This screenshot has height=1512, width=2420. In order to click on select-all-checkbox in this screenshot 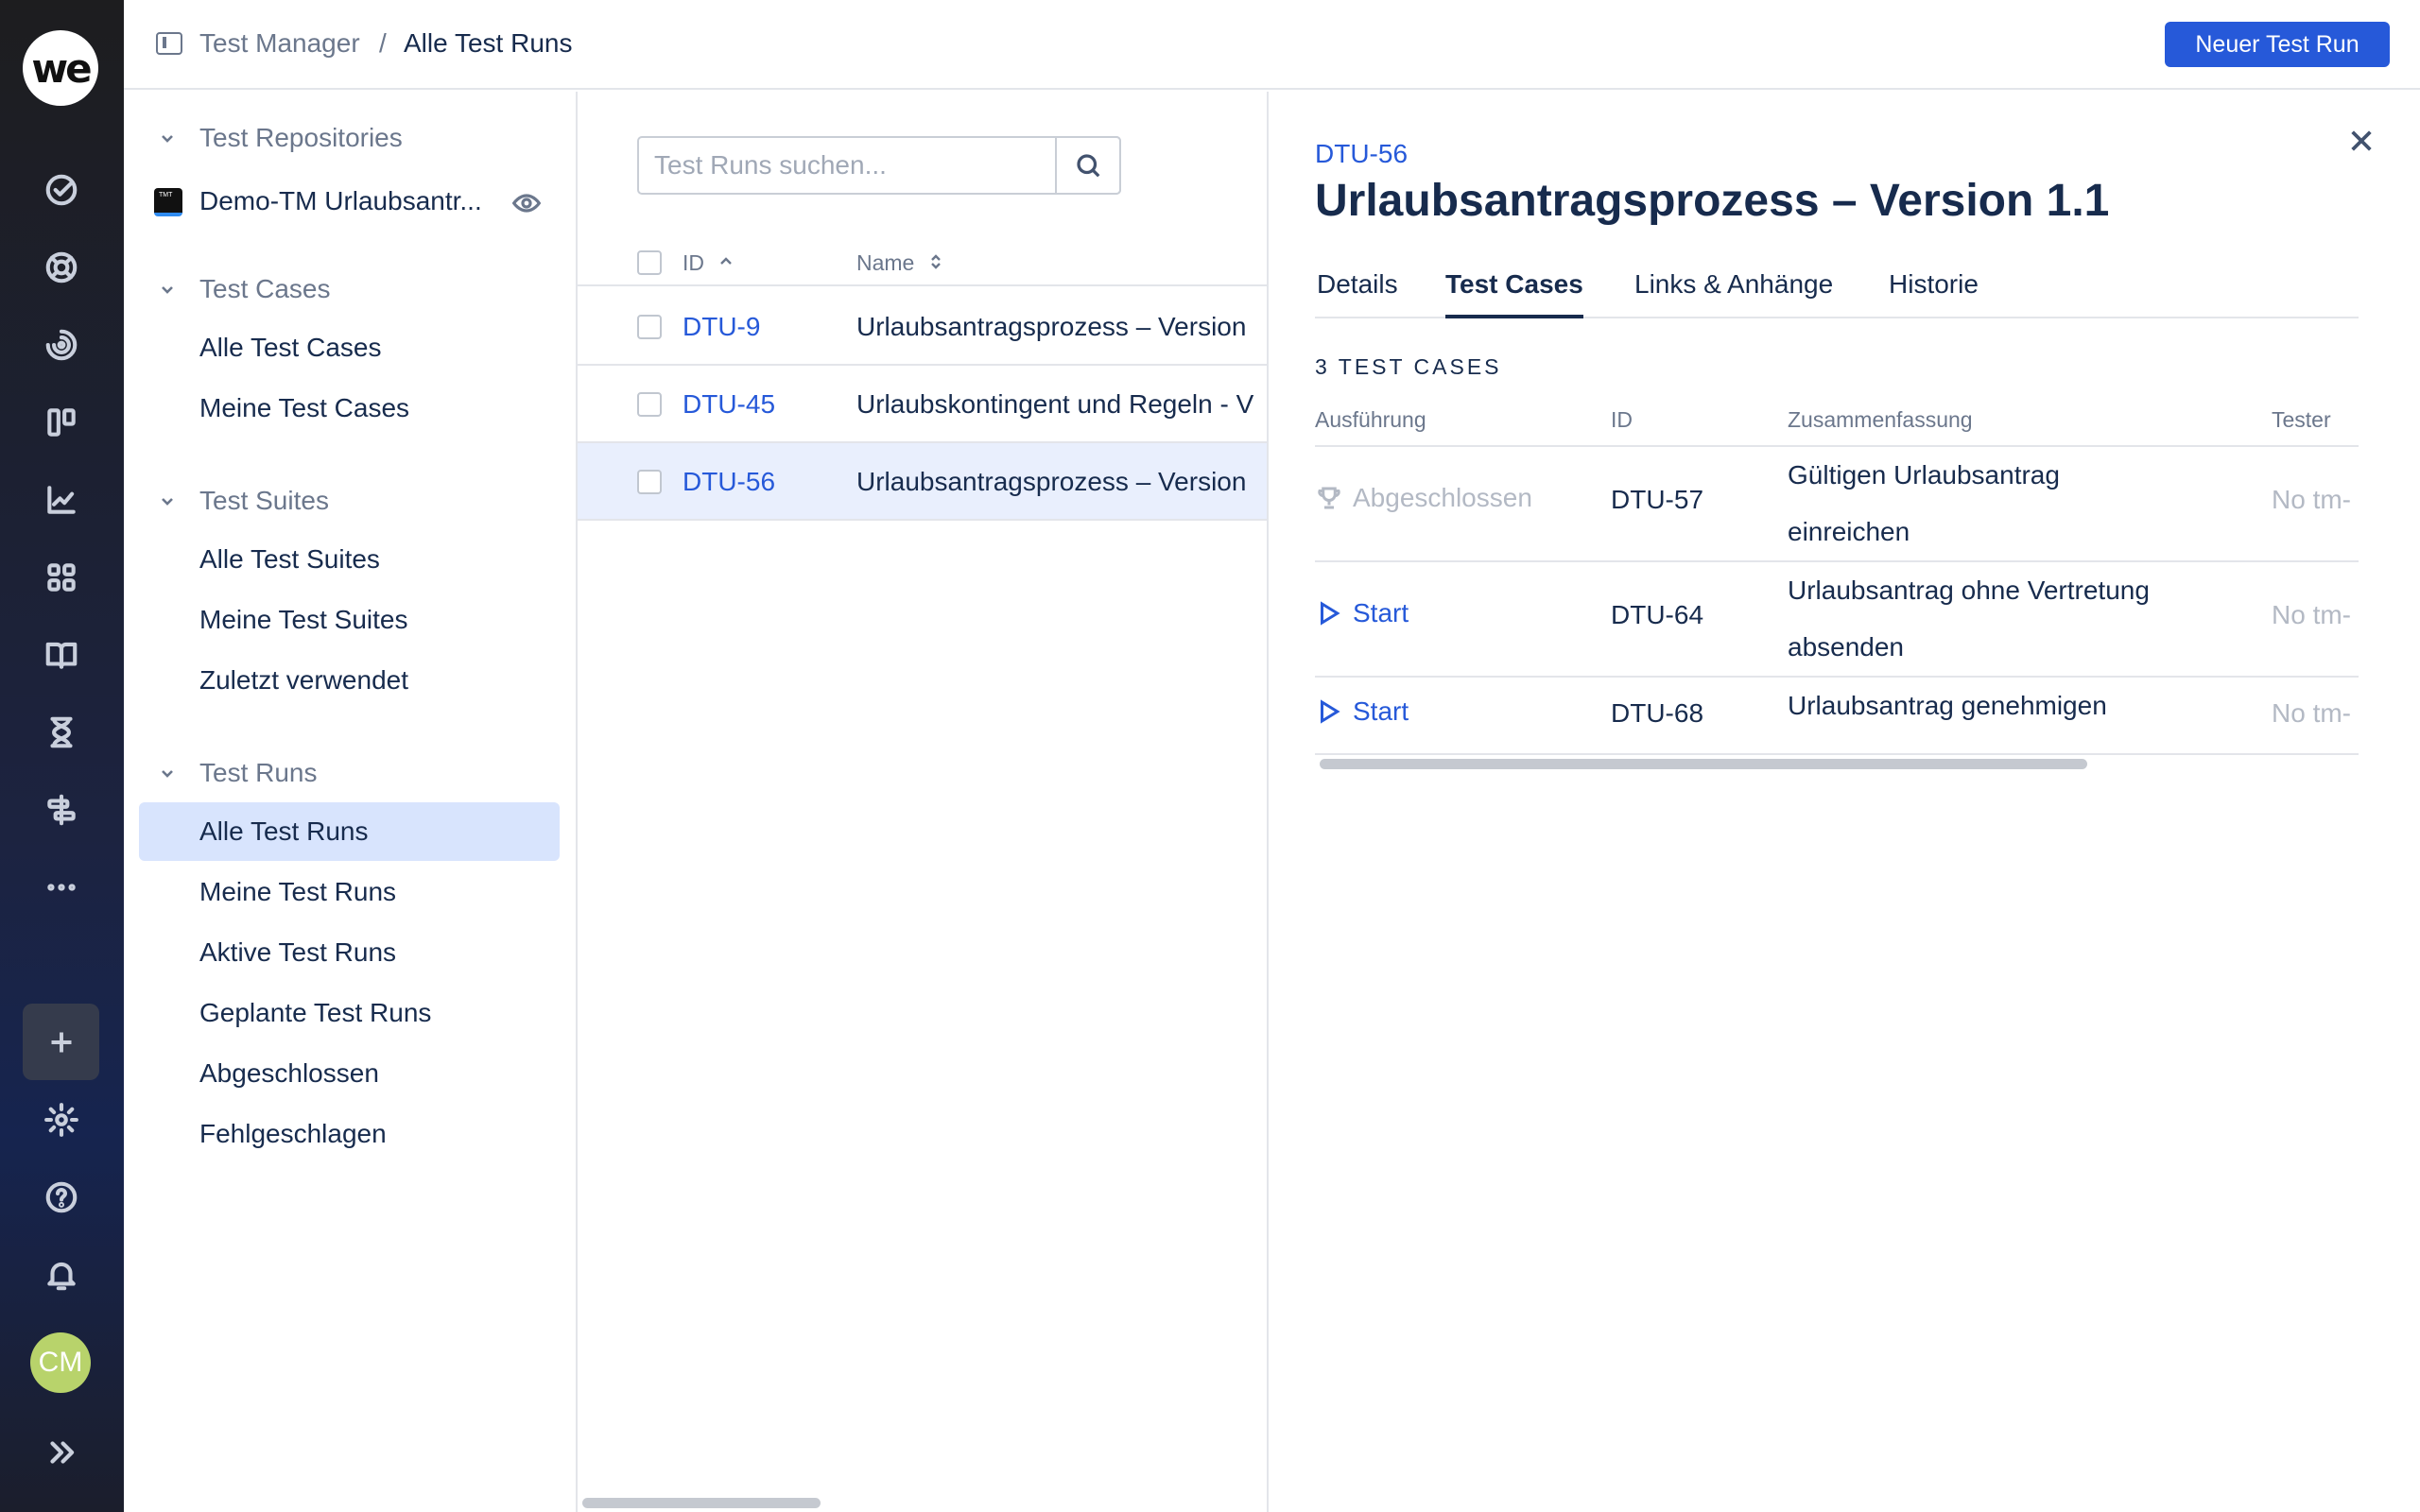, I will do `click(649, 262)`.